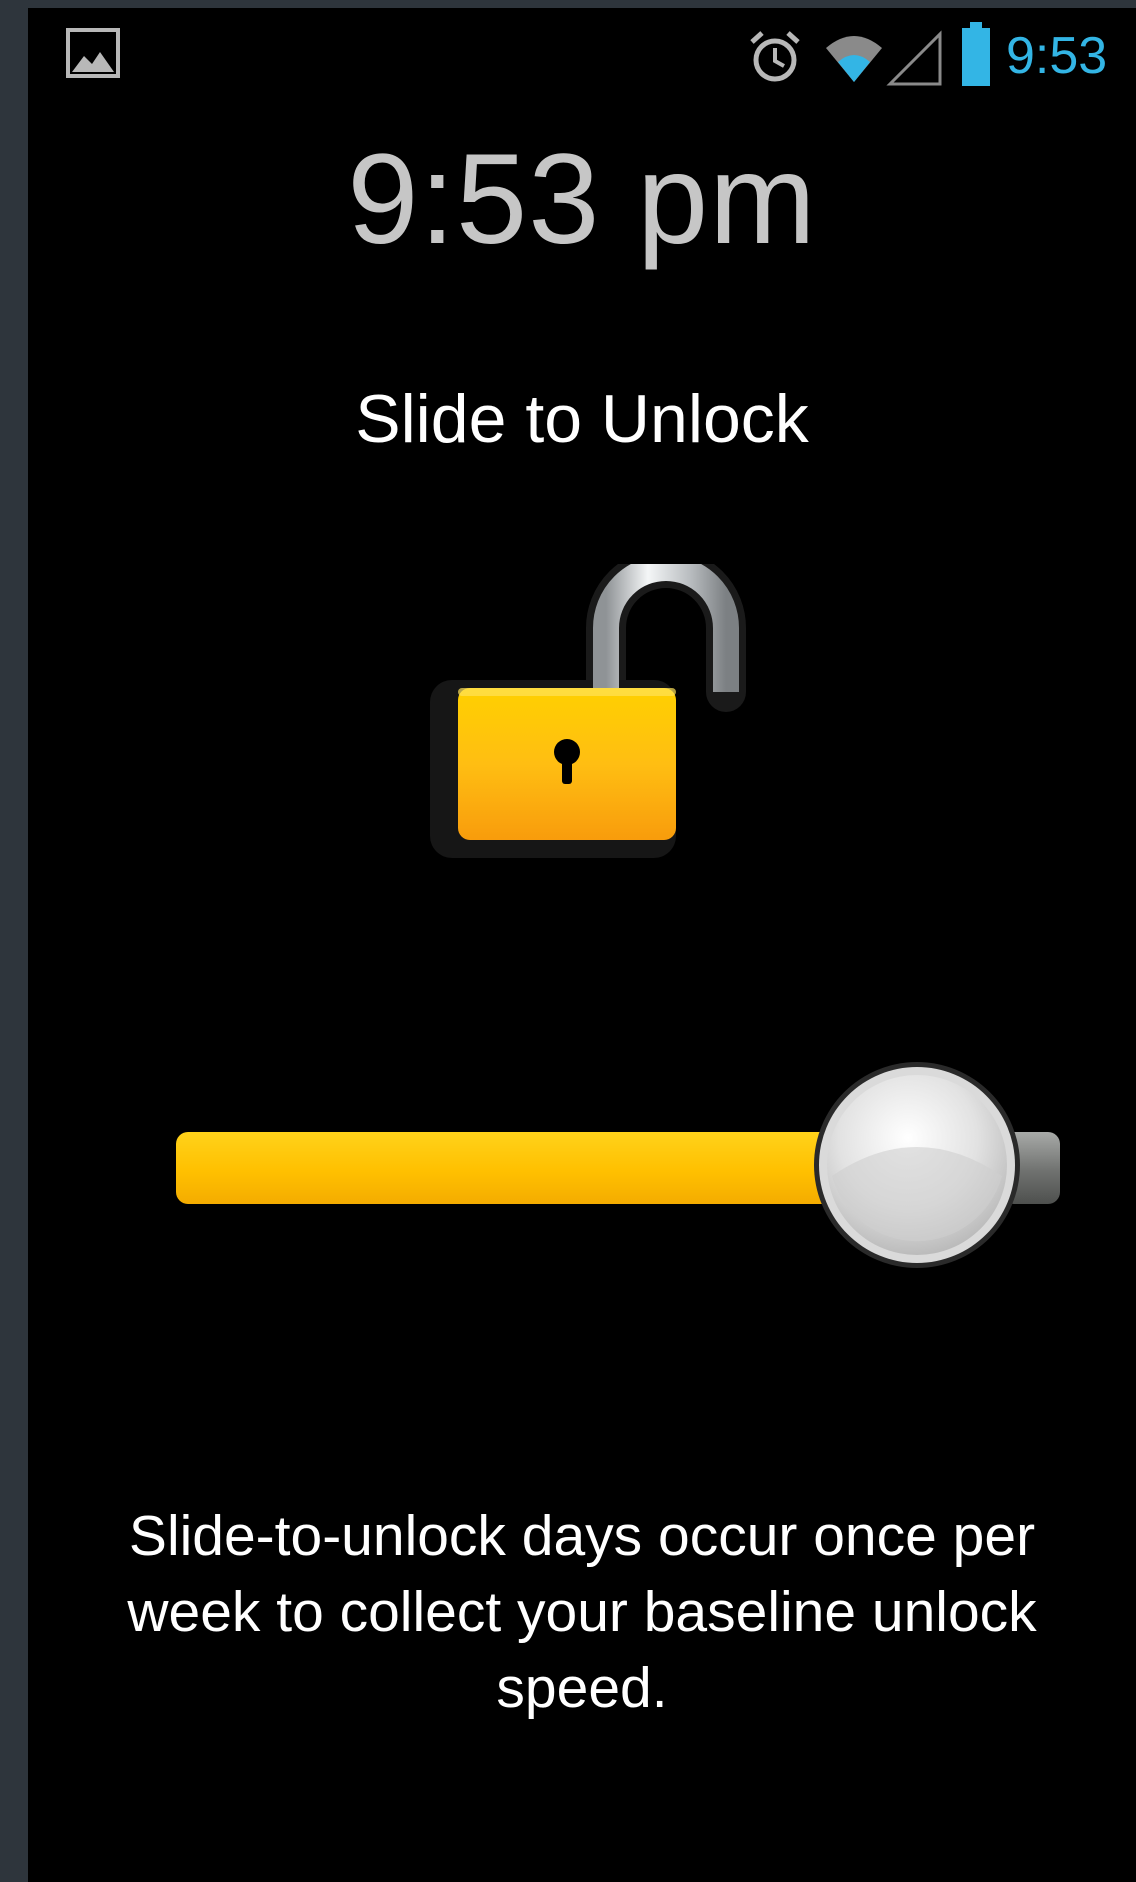  What do you see at coordinates (582, 199) in the screenshot?
I see `clock-display: 9:53 pm` at bounding box center [582, 199].